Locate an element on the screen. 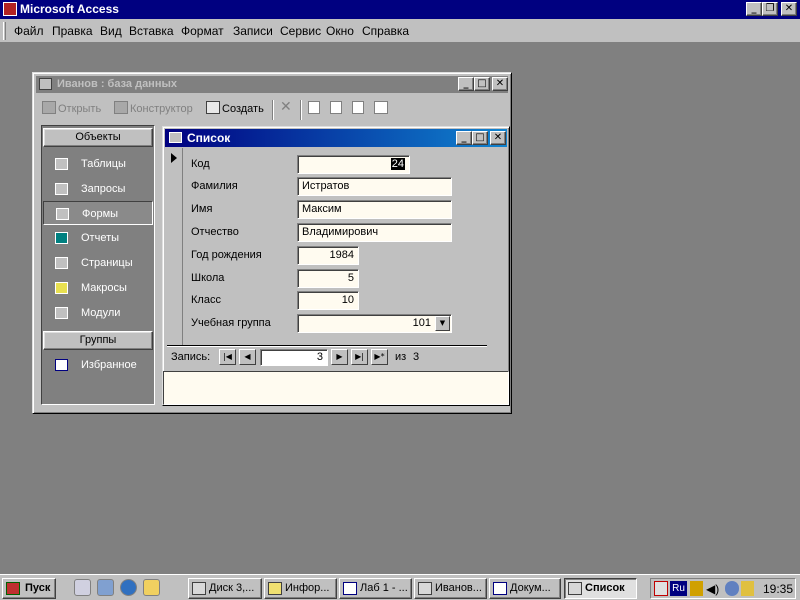 Image resolution: width=800 pixels, height=600 pixels. bar-item-modules: Модули is located at coordinates (98, 313).